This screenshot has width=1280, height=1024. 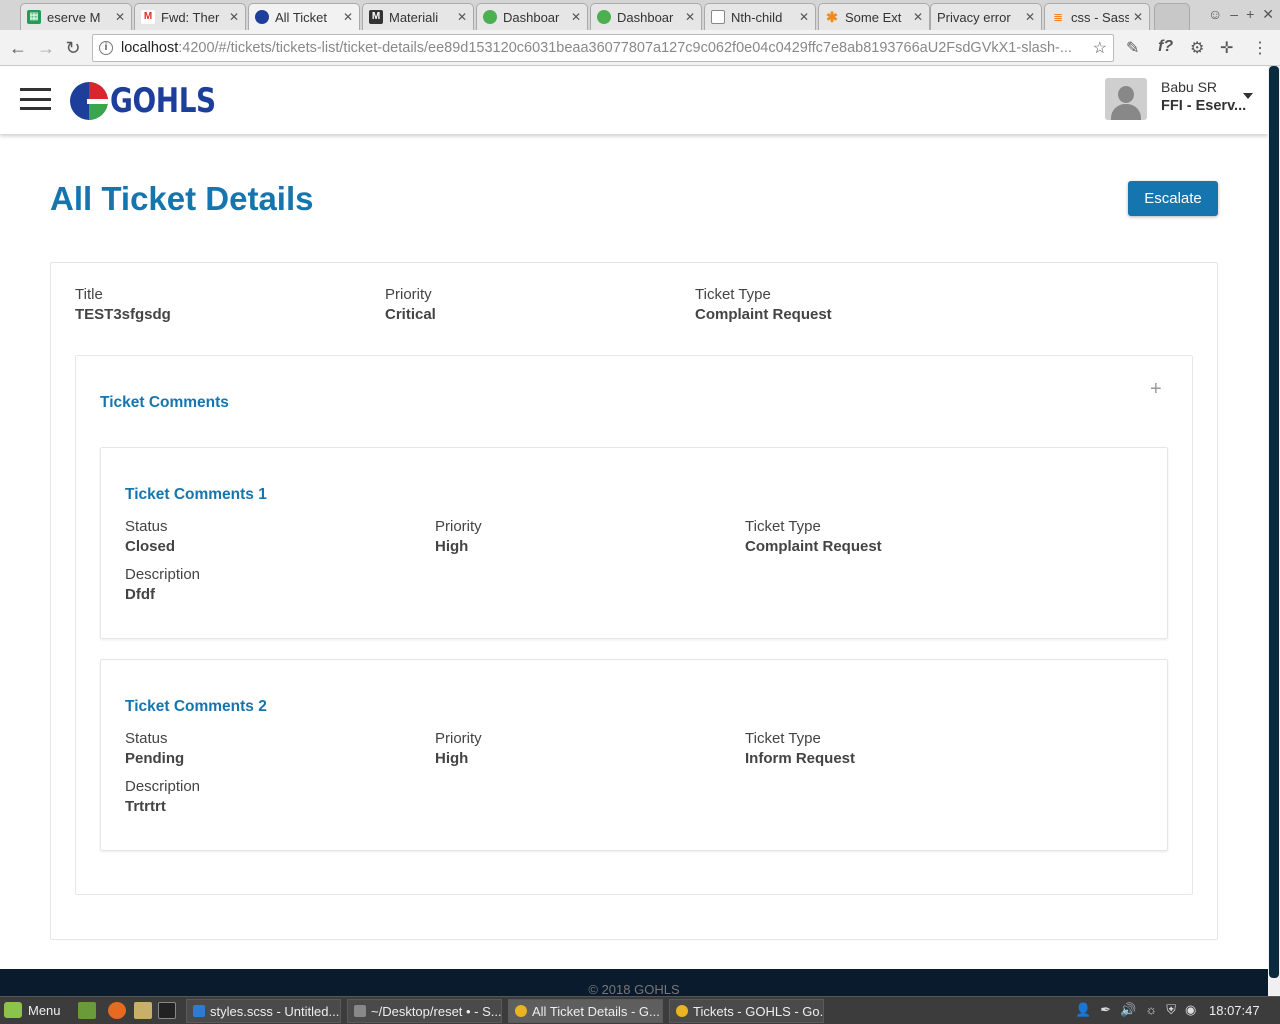 I want to click on tab-label: Privacy error, so click(x=974, y=17).